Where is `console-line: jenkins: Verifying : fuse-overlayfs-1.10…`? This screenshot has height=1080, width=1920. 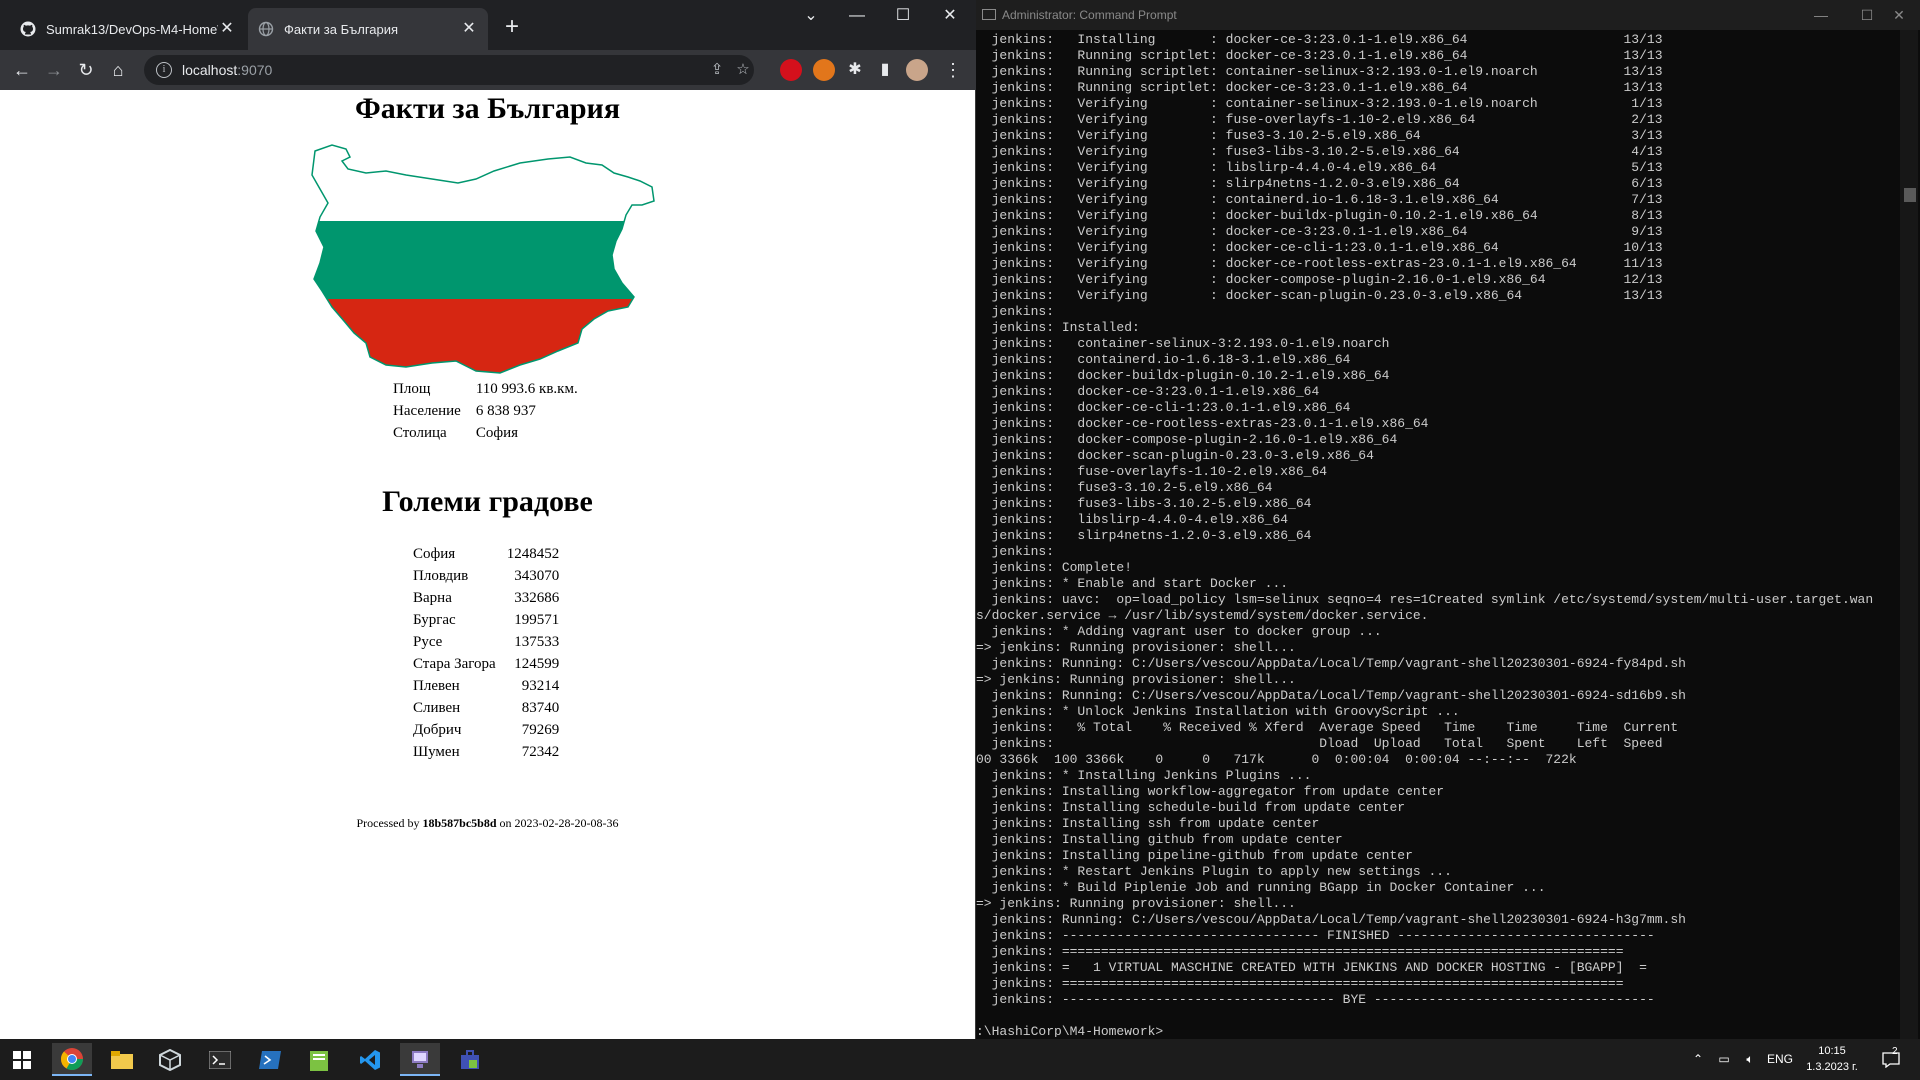
console-line: jenkins: Verifying : fuse-overlayfs-1.10… is located at coordinates (1319, 119).